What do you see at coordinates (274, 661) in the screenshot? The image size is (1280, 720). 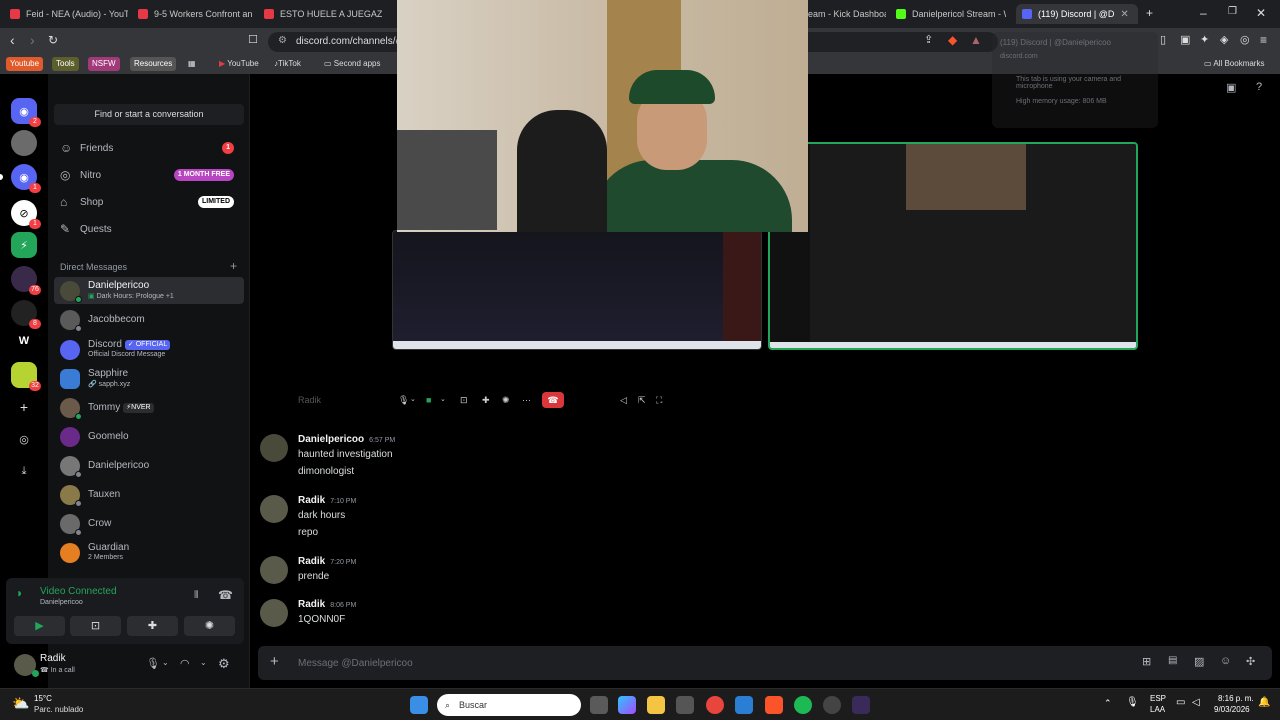 I see `attach-plus-icon: +` at bounding box center [274, 661].